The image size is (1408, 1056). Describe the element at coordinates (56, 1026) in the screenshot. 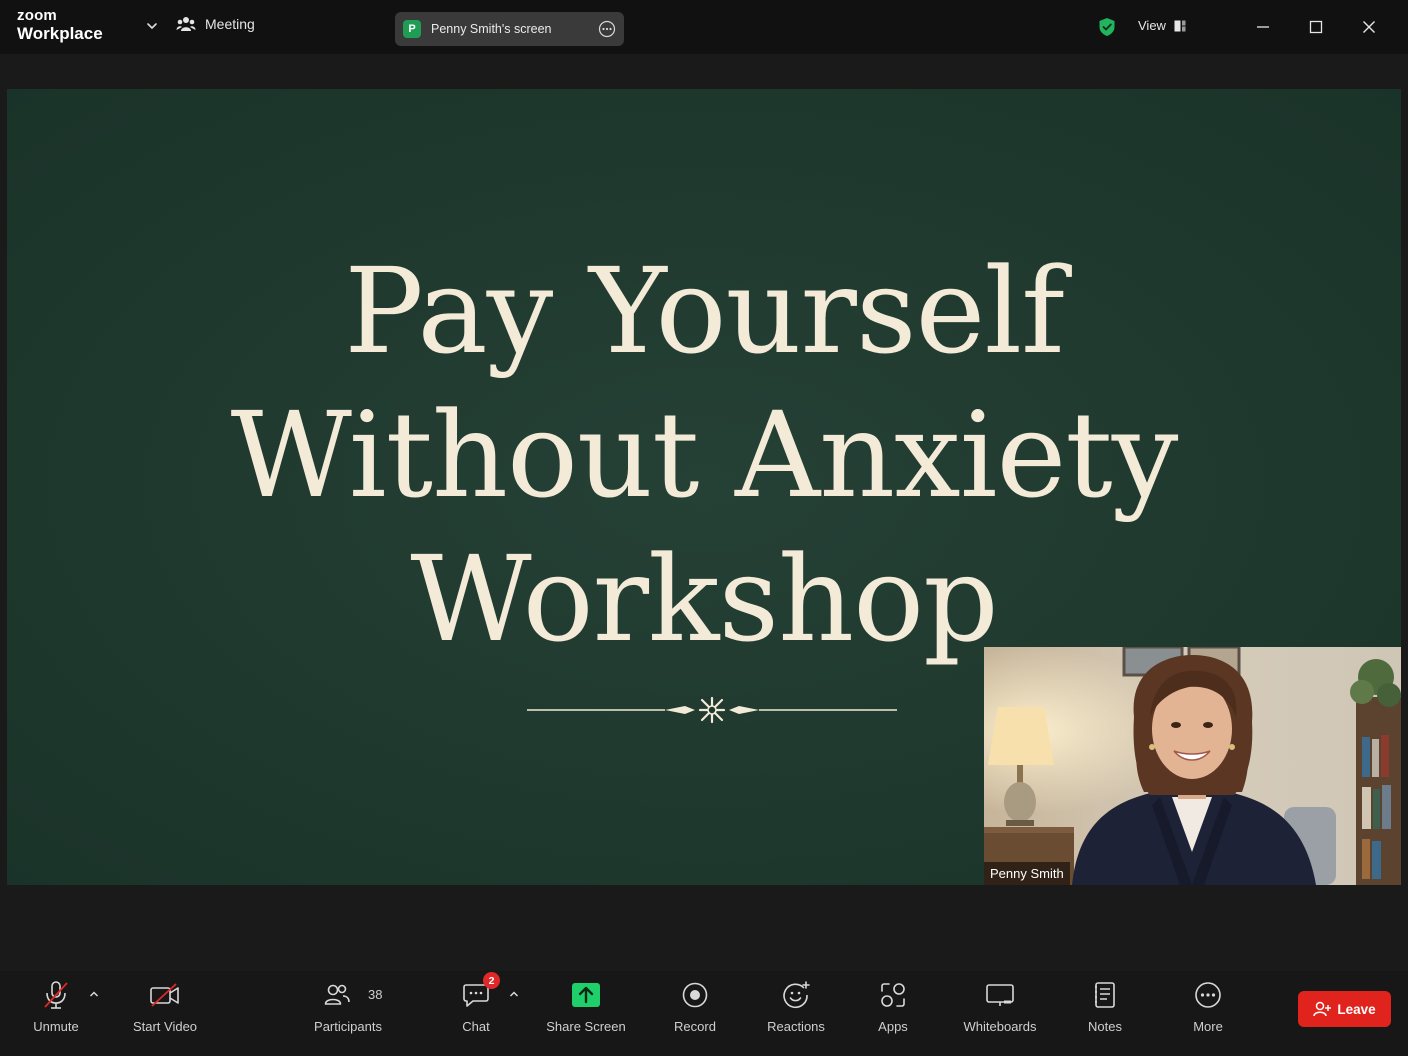

I see `unmute-label: Unmute` at that location.